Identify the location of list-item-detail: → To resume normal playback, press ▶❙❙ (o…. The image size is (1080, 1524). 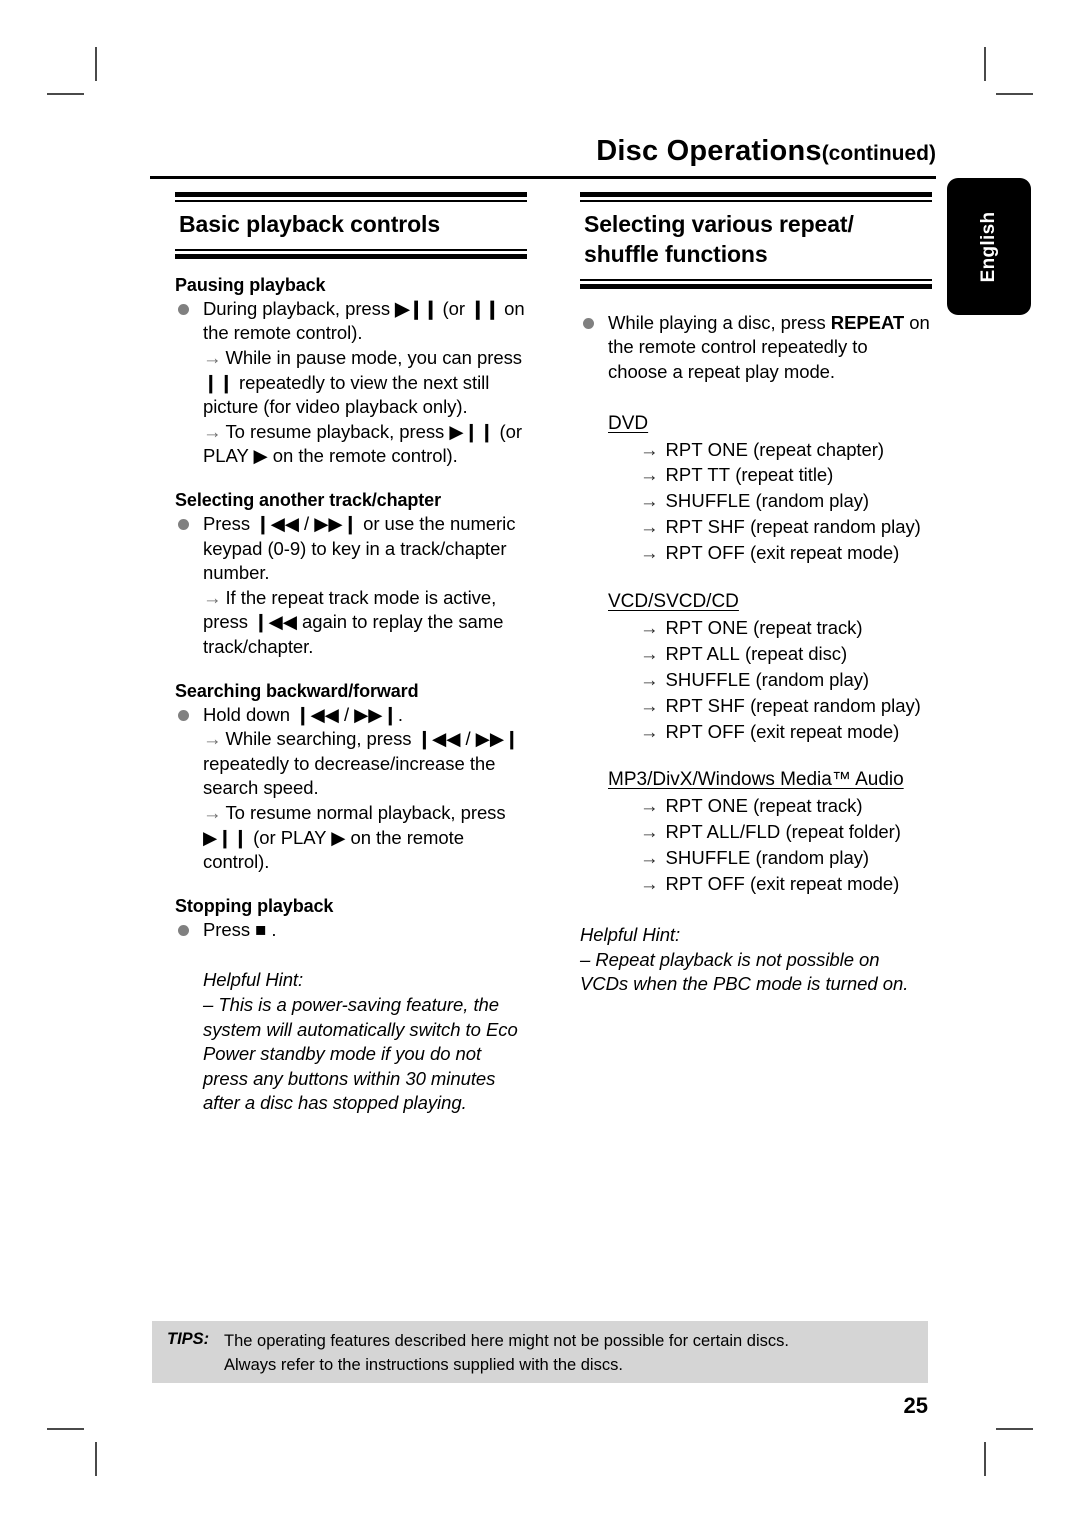
(351, 838).